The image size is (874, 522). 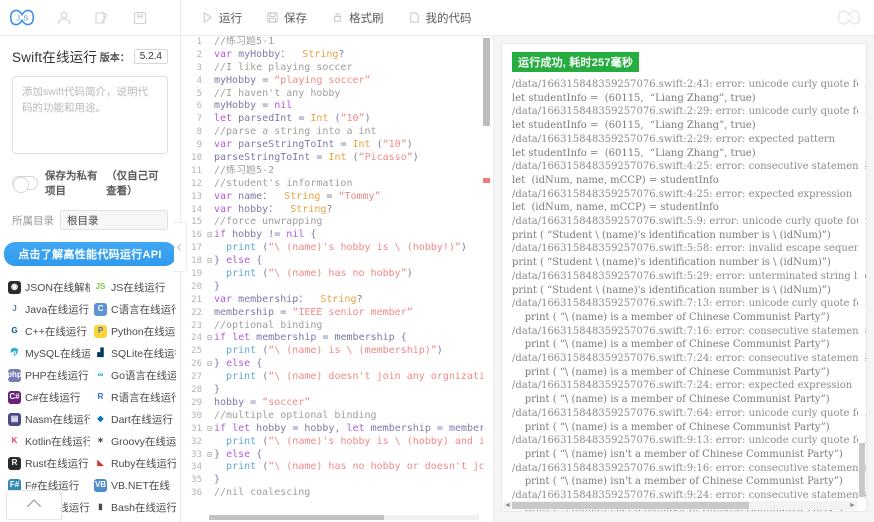 What do you see at coordinates (630, 505) in the screenshot?
I see `output-hscroll-thumb` at bounding box center [630, 505].